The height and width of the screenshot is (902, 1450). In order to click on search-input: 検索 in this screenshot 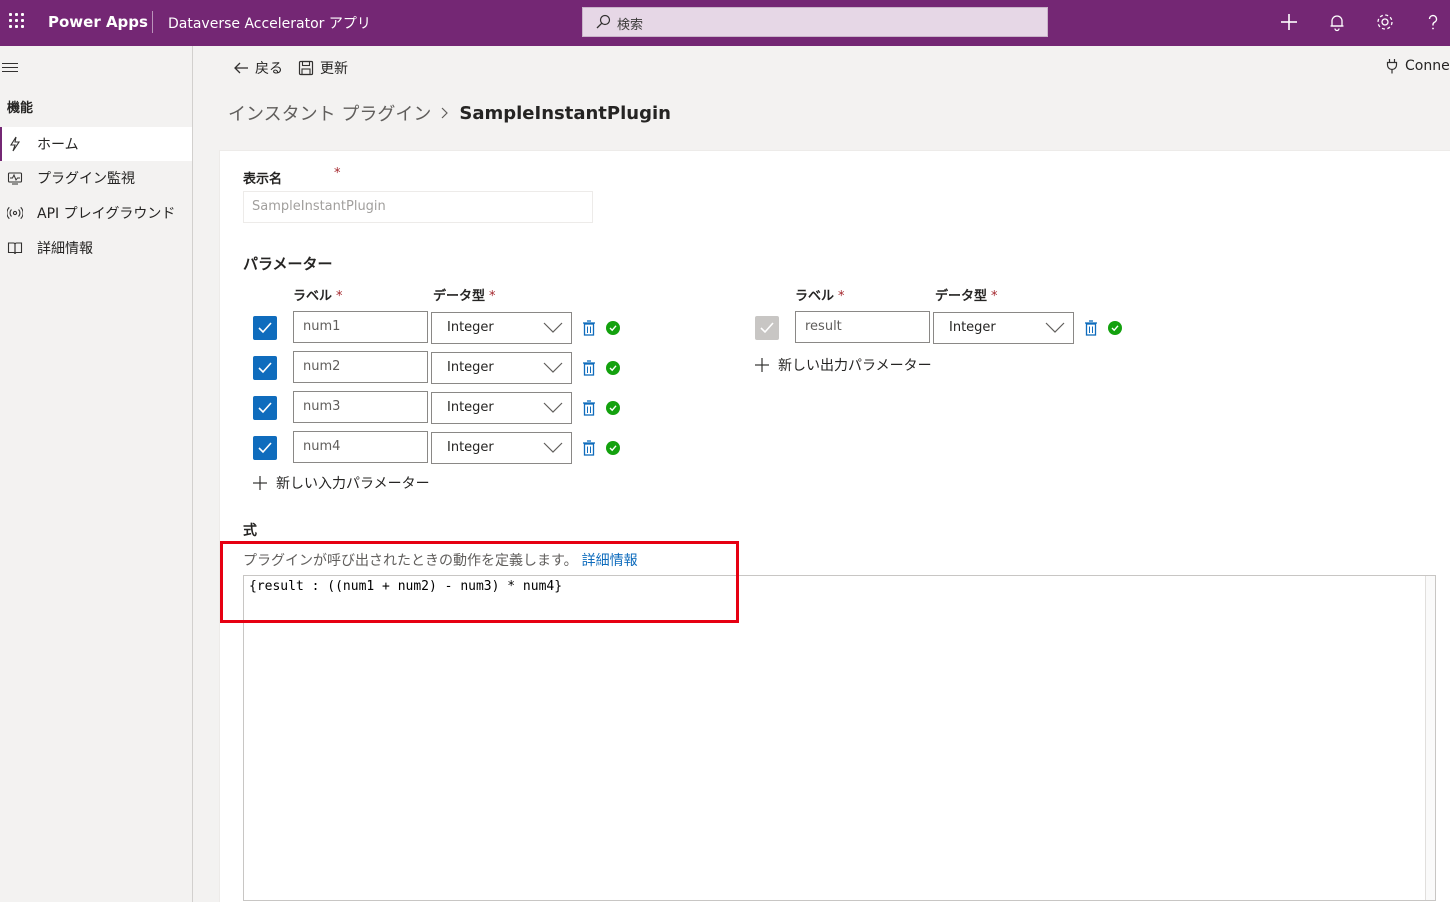, I will do `click(815, 22)`.